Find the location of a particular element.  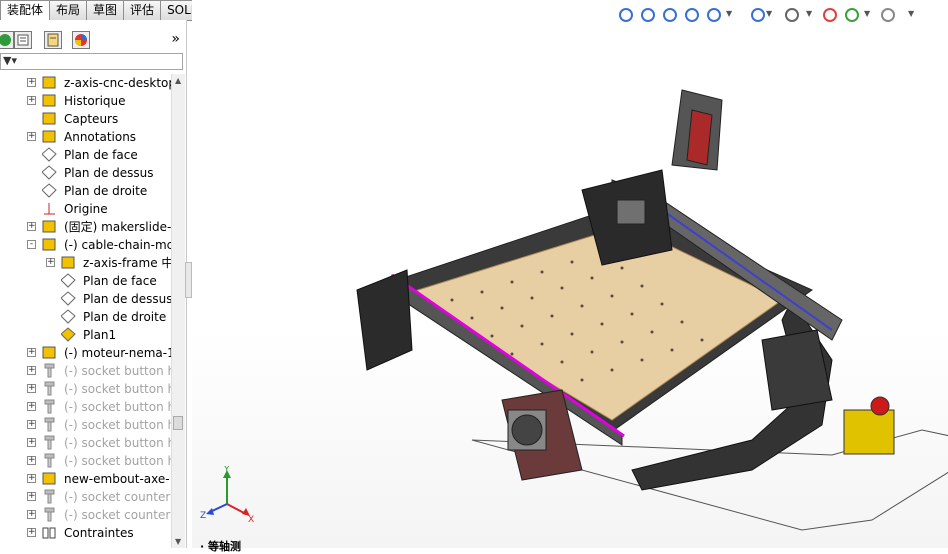

tree-node: Capteurs is located at coordinates (85, 119).